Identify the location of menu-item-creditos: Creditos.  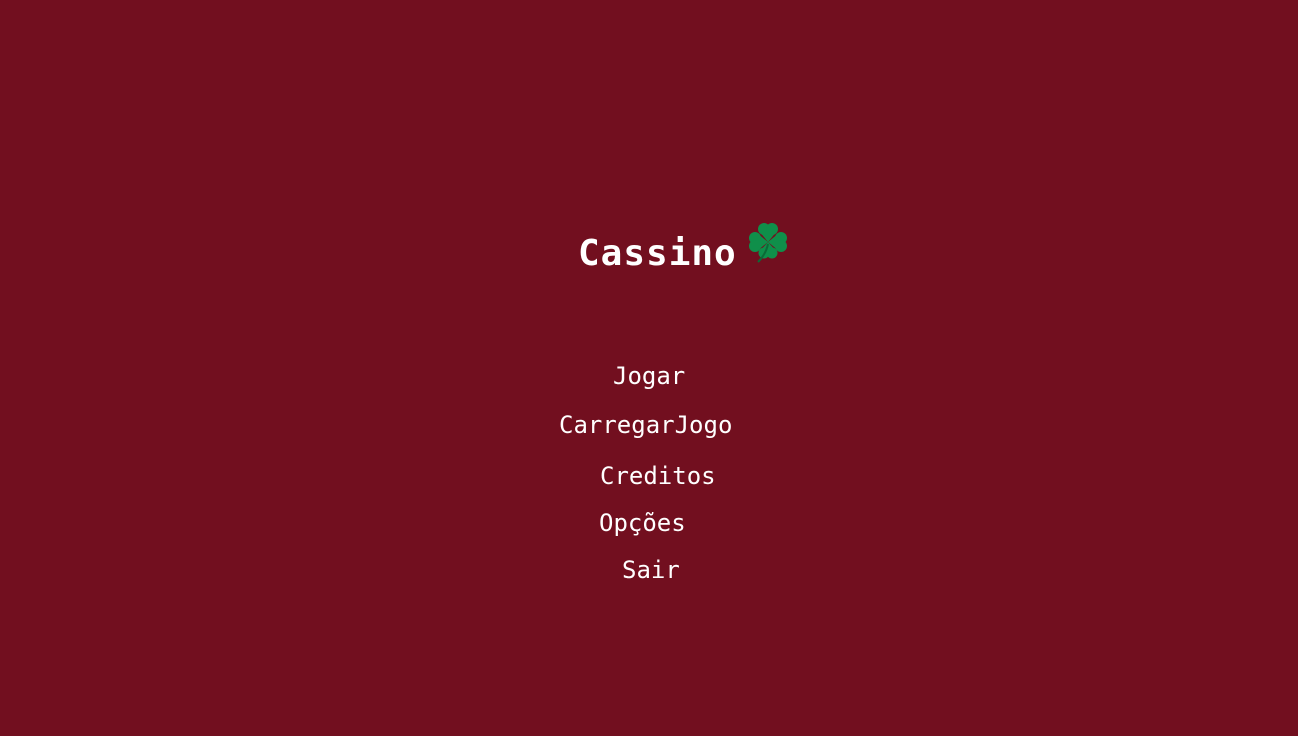
(658, 476).